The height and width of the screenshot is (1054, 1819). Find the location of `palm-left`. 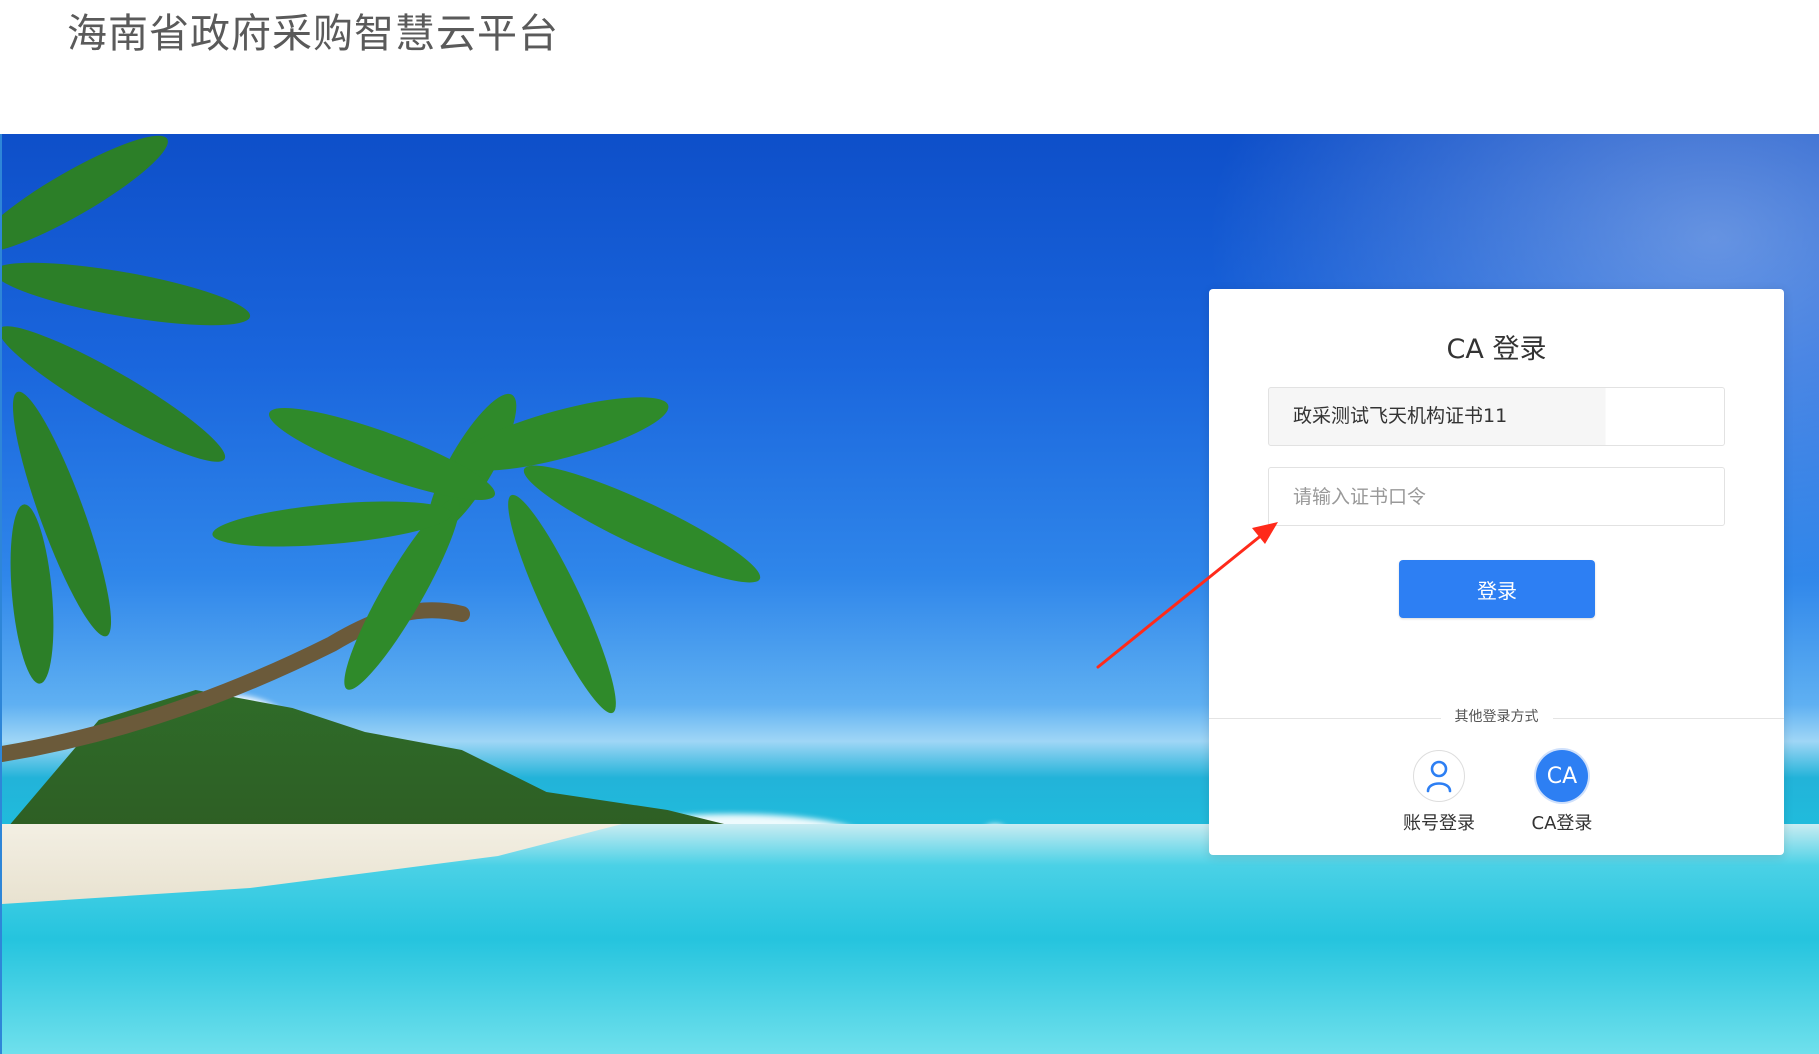

palm-left is located at coordinates (126, 409).